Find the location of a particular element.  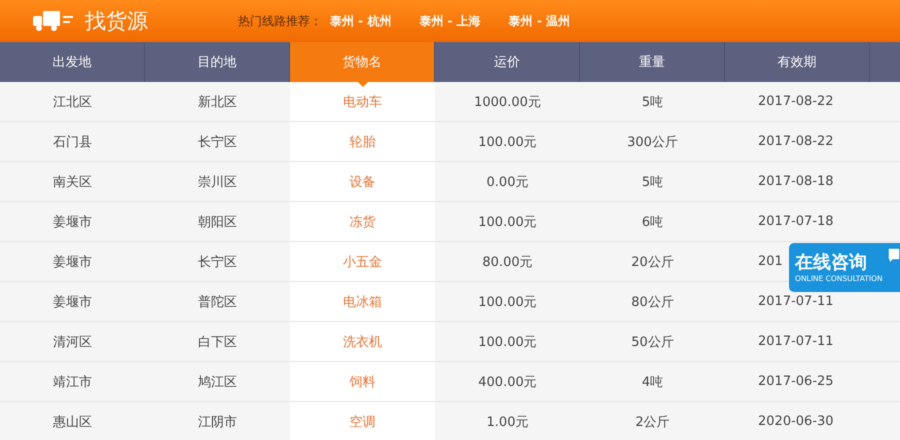

table-cell: 洗衣机 is located at coordinates (362, 341).